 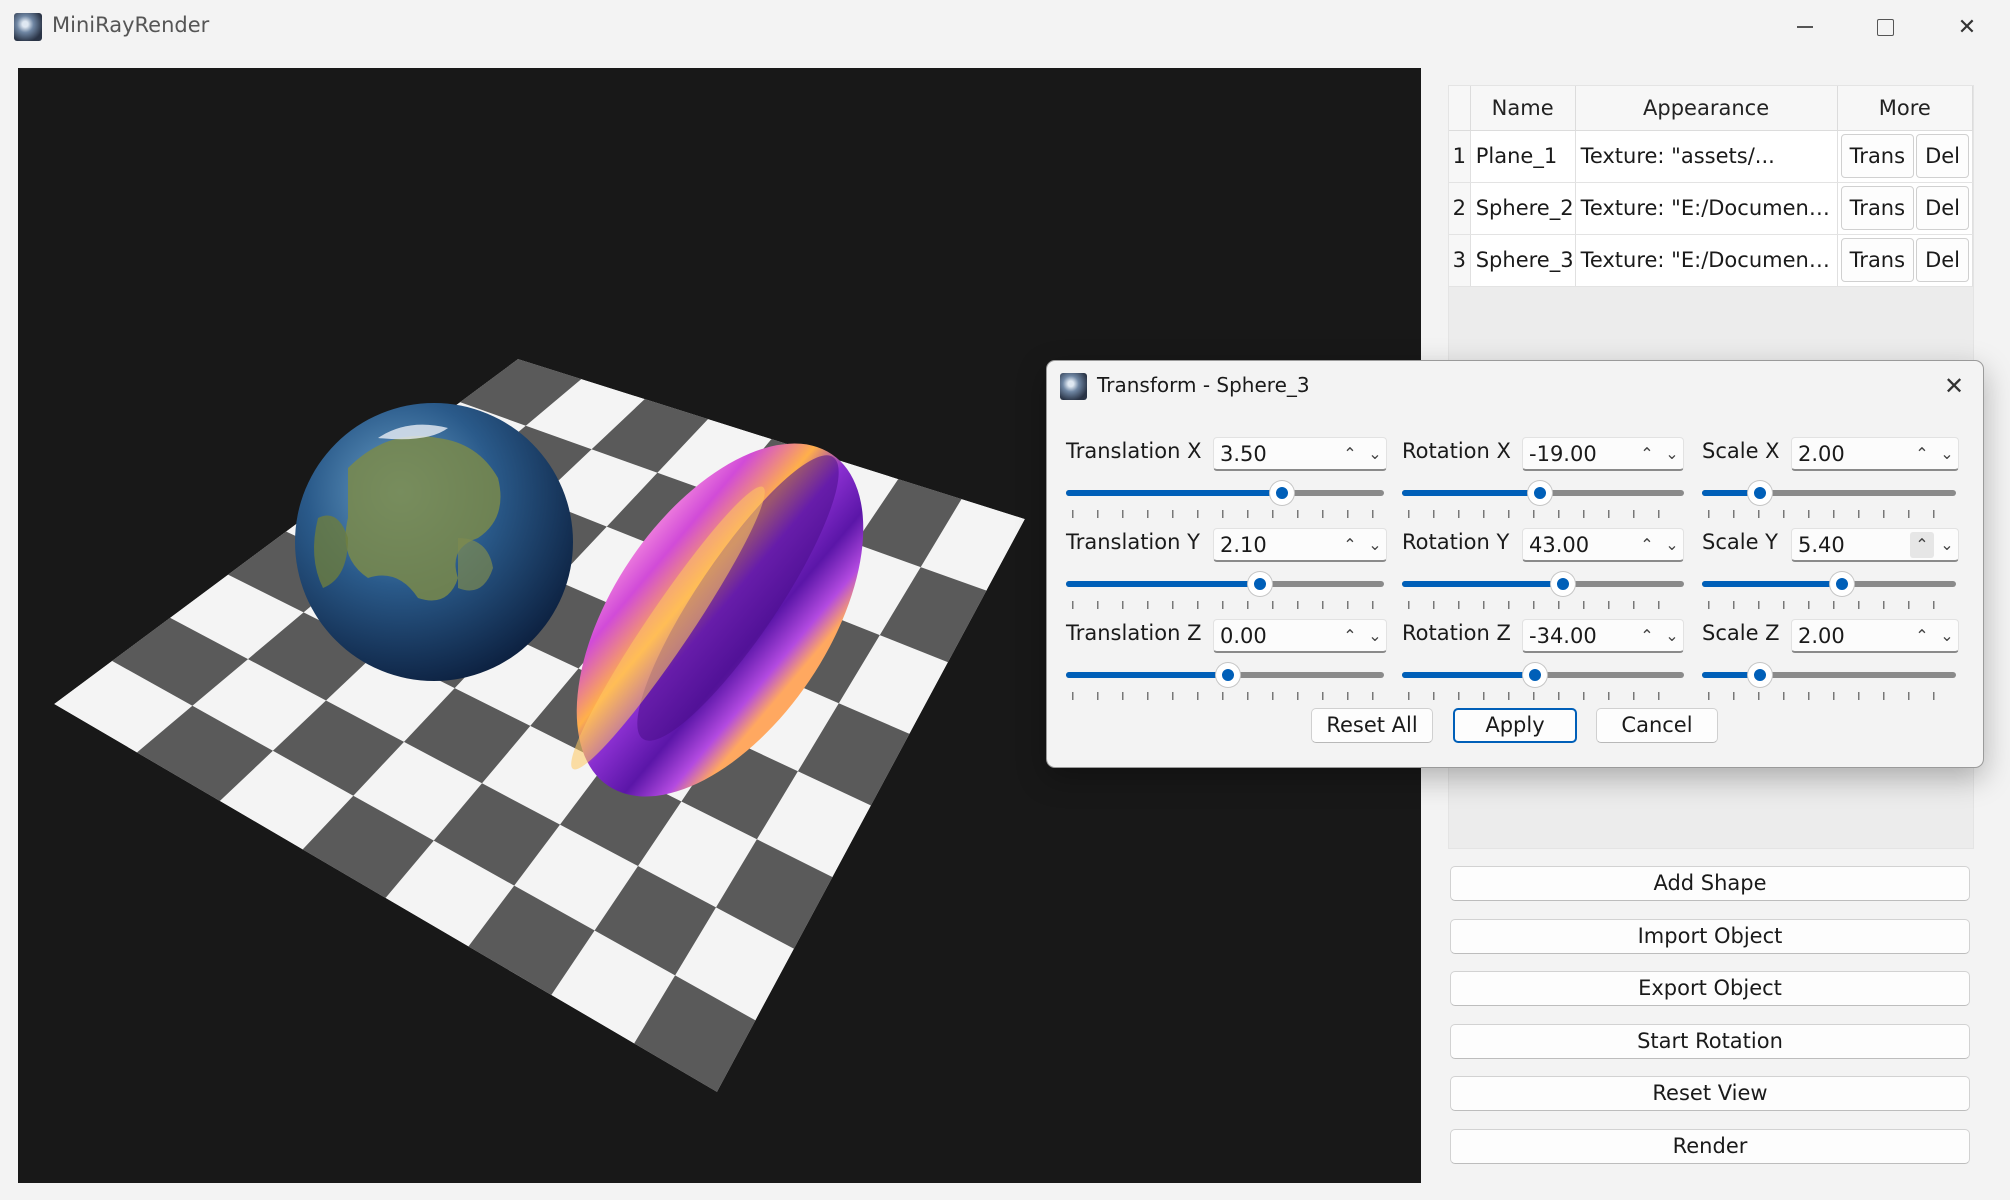 What do you see at coordinates (1710, 1146) in the screenshot?
I see `render-button: Render` at bounding box center [1710, 1146].